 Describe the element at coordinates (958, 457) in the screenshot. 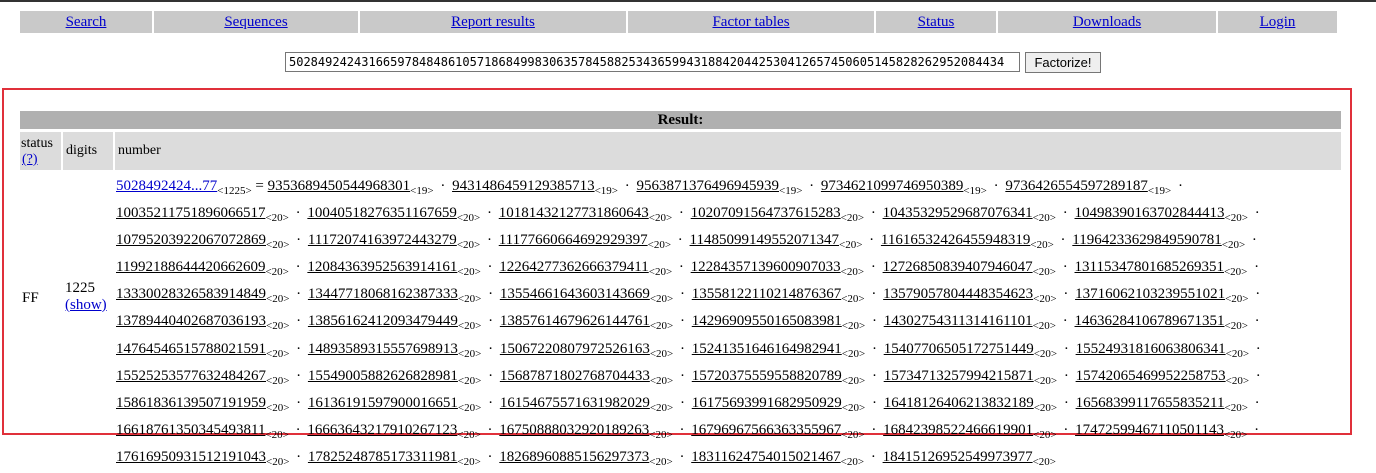

I see `factor-link: 18415126952549973977` at that location.